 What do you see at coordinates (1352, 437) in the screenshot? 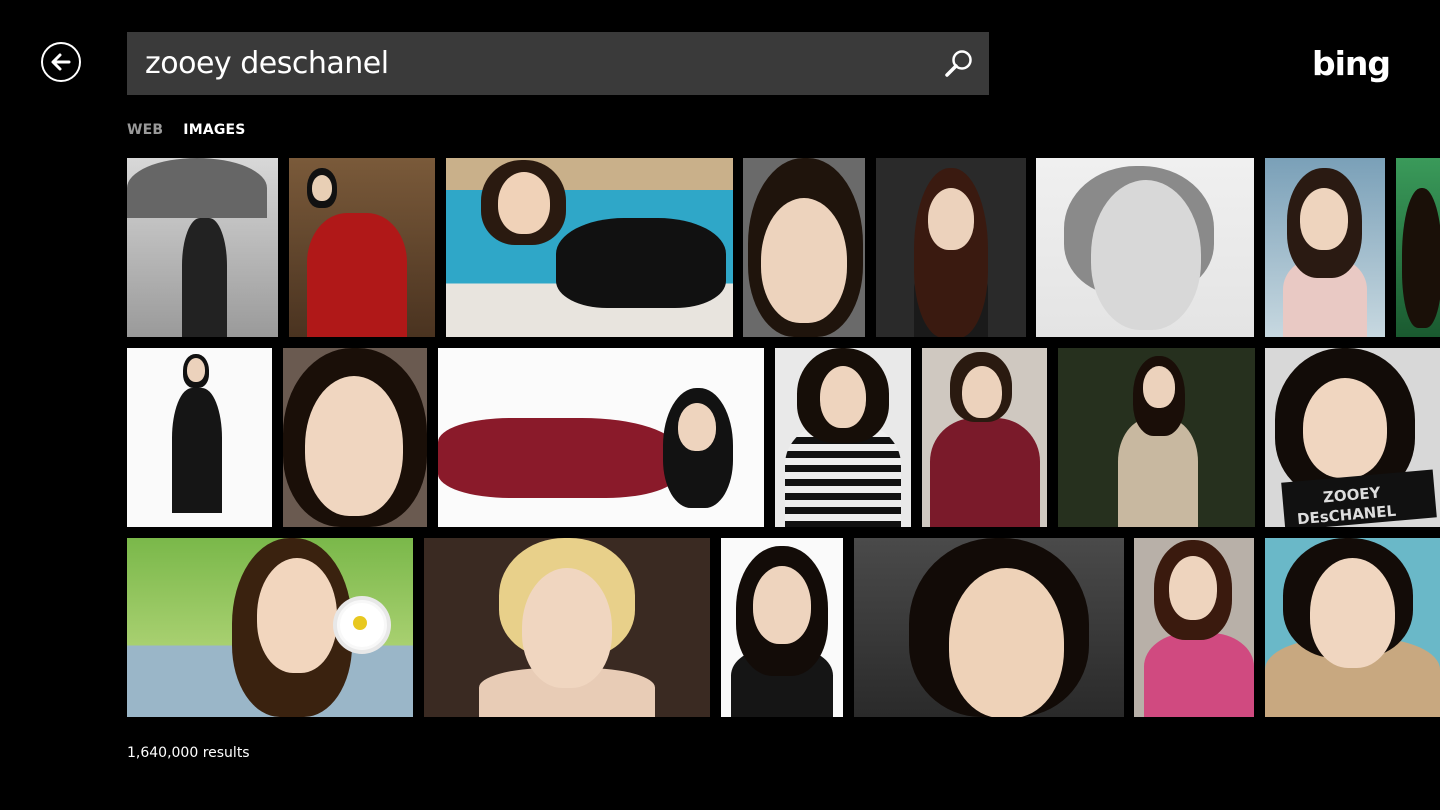
I see `image-result: ZOOEY DEsCHANEL` at bounding box center [1352, 437].